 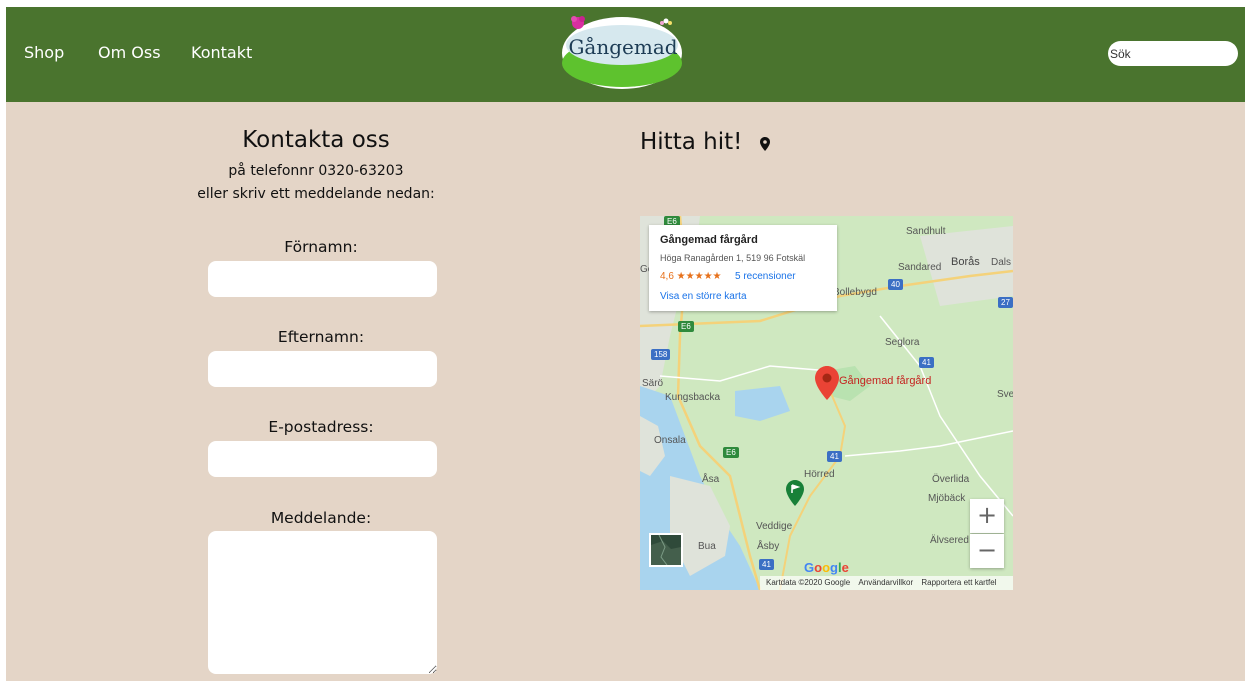 I want to click on terms-link: Användarvillkor, so click(x=885, y=582).